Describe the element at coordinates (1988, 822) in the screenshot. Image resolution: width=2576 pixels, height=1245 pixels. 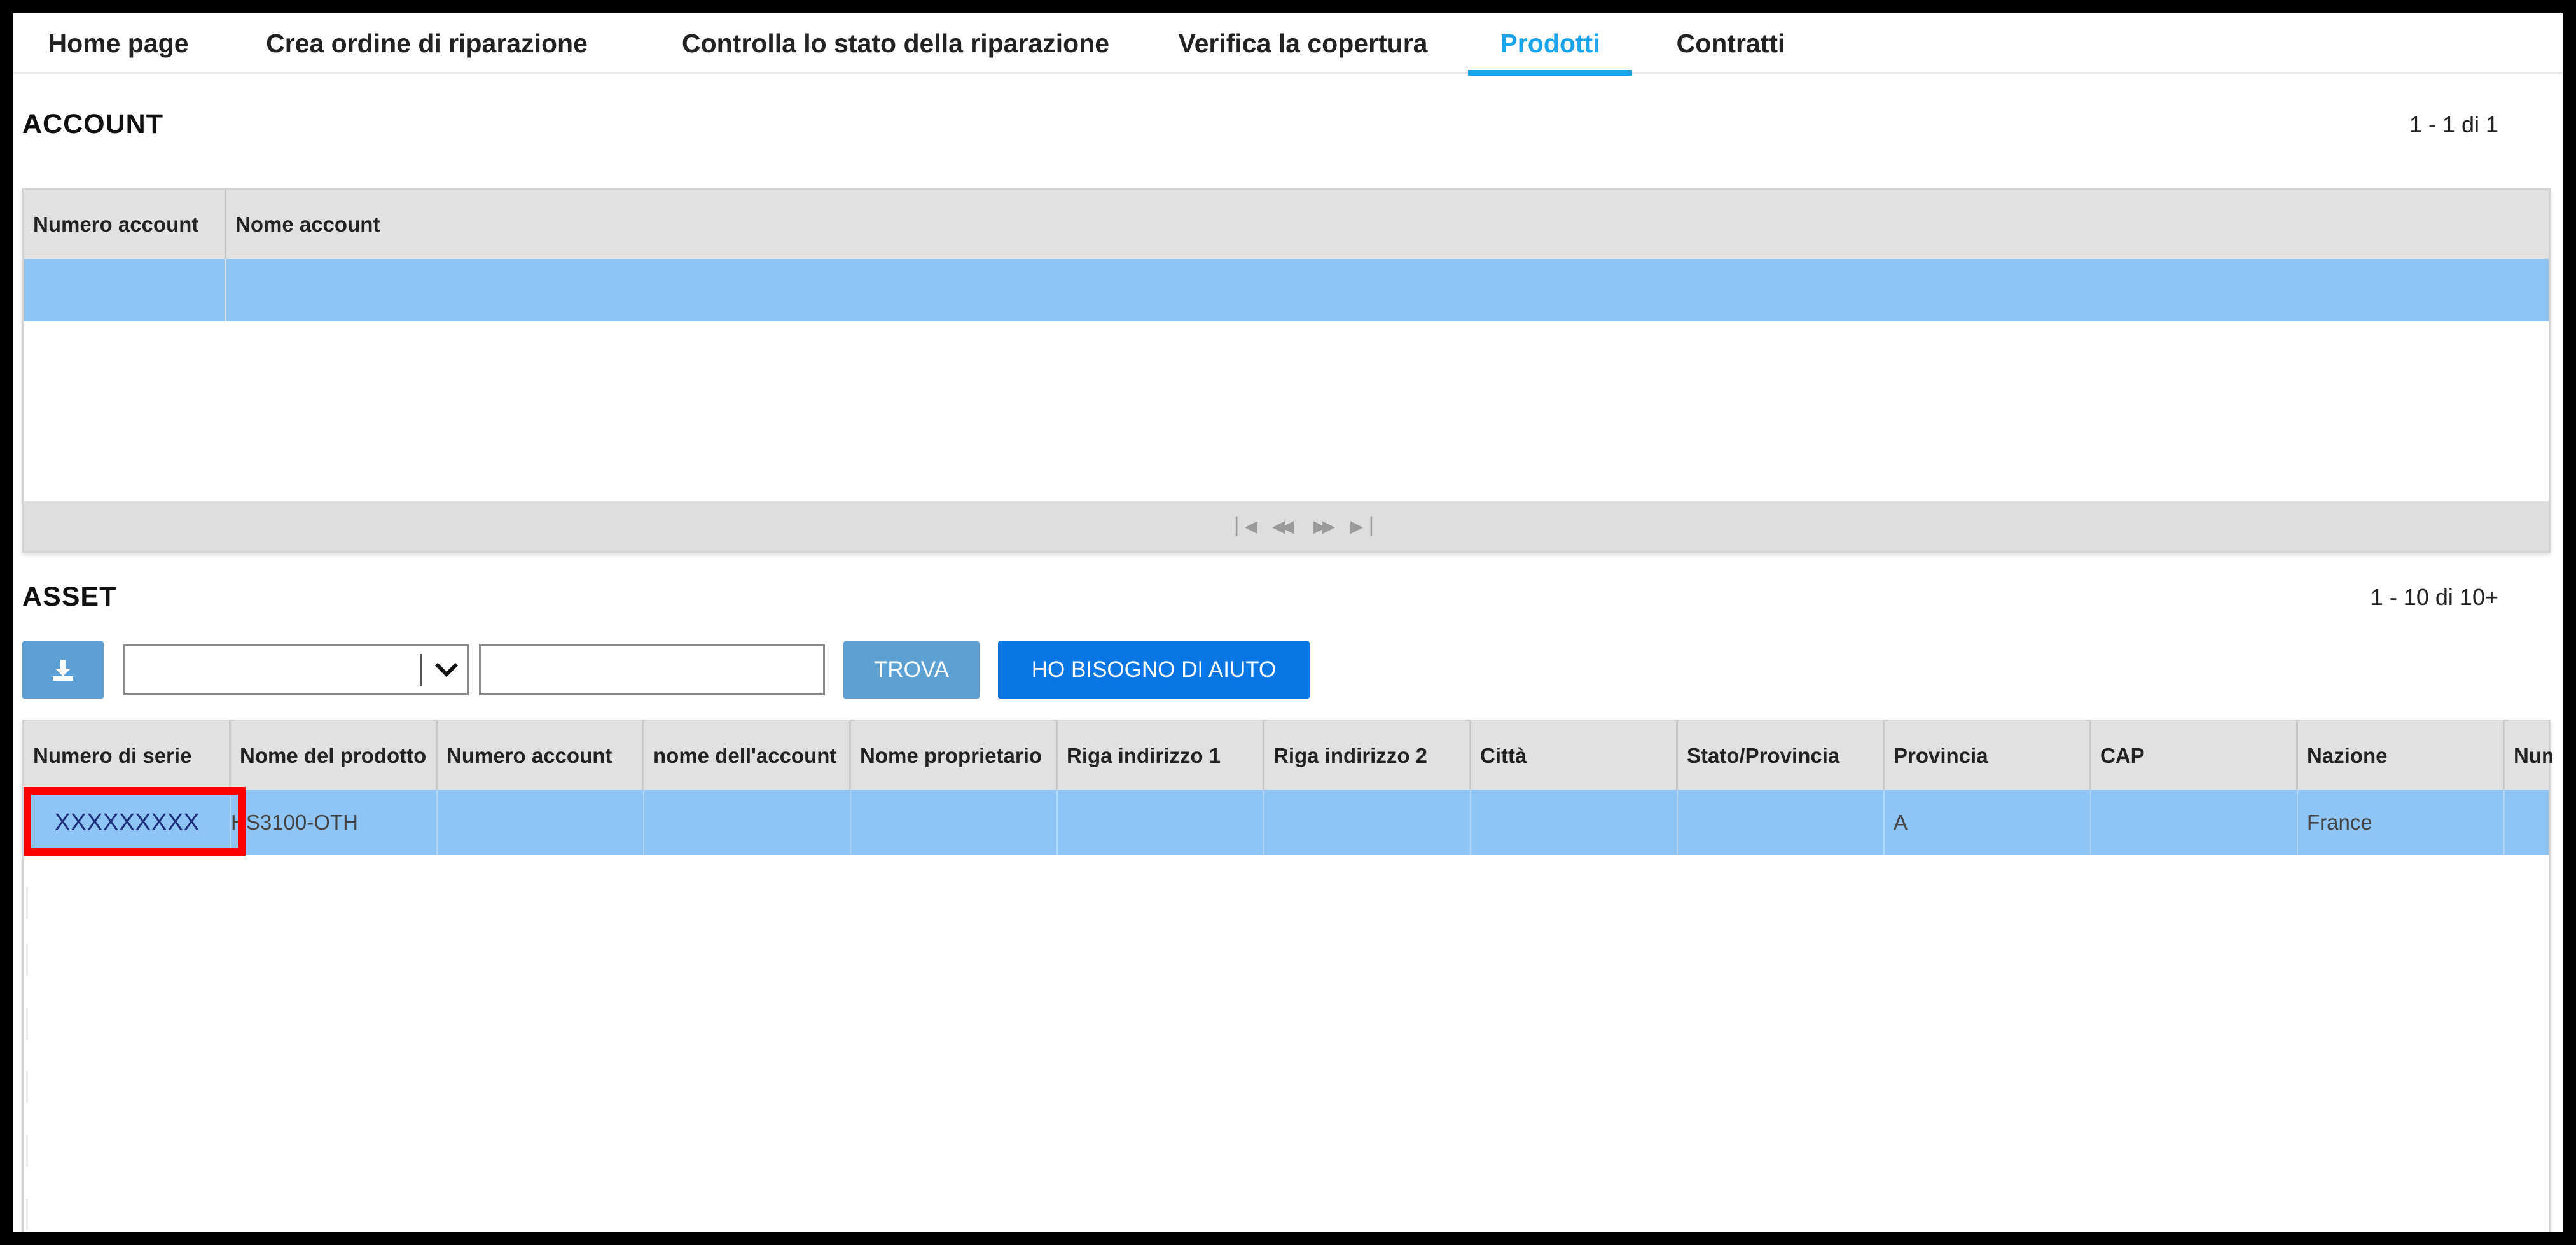
I see `asset-cell-province: A` at that location.